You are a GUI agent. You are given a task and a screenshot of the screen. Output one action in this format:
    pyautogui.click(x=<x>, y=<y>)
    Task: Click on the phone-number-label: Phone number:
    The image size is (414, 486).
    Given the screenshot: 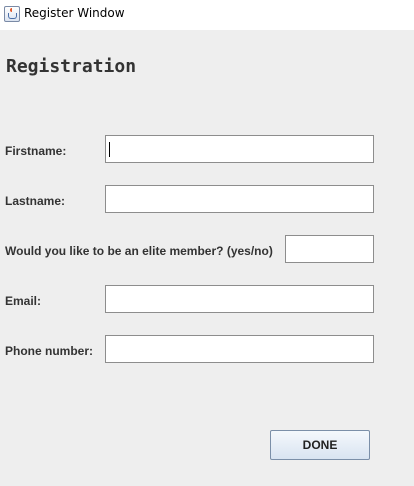 What is the action you would take?
    pyautogui.click(x=49, y=351)
    